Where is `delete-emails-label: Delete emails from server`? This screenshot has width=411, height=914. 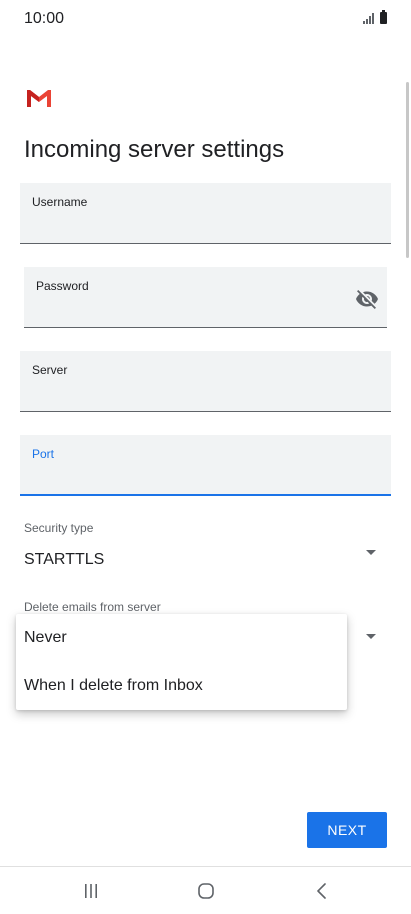
delete-emails-label: Delete emails from server is located at coordinates (92, 607).